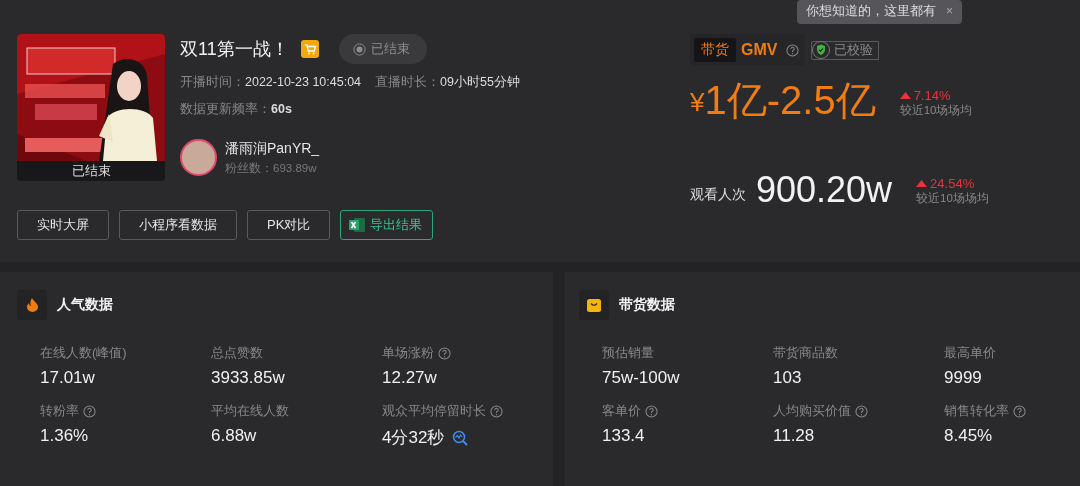  Describe the element at coordinates (641, 378) in the screenshot. I see `metric-value: 75w-100w` at that location.